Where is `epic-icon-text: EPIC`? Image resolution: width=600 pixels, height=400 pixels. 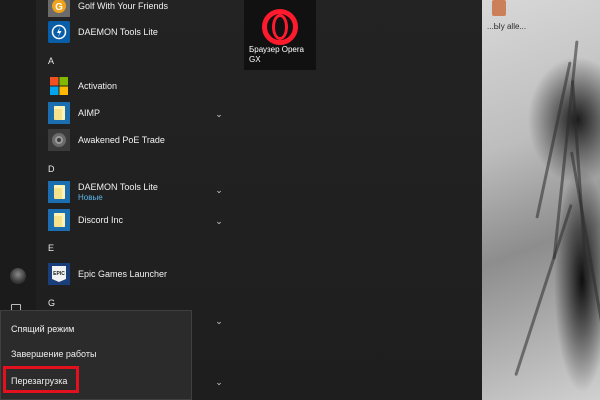
epic-icon-text: EPIC is located at coordinates (59, 274).